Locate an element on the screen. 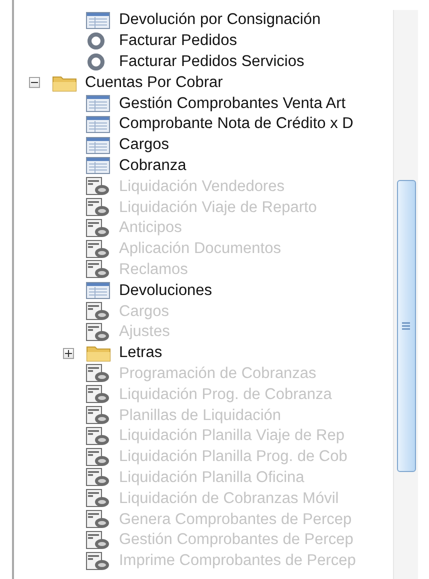 The width and height of the screenshot is (429, 579). expand-button is located at coordinates (68, 353).